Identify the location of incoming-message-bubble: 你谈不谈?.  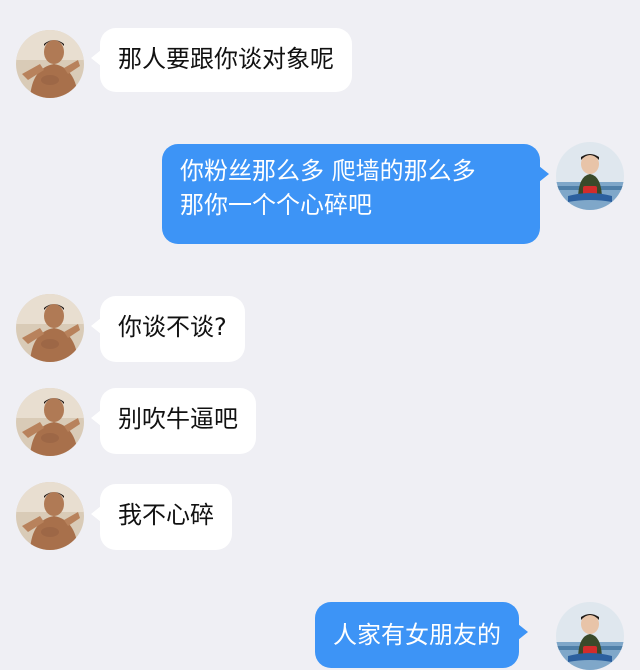
(168, 329).